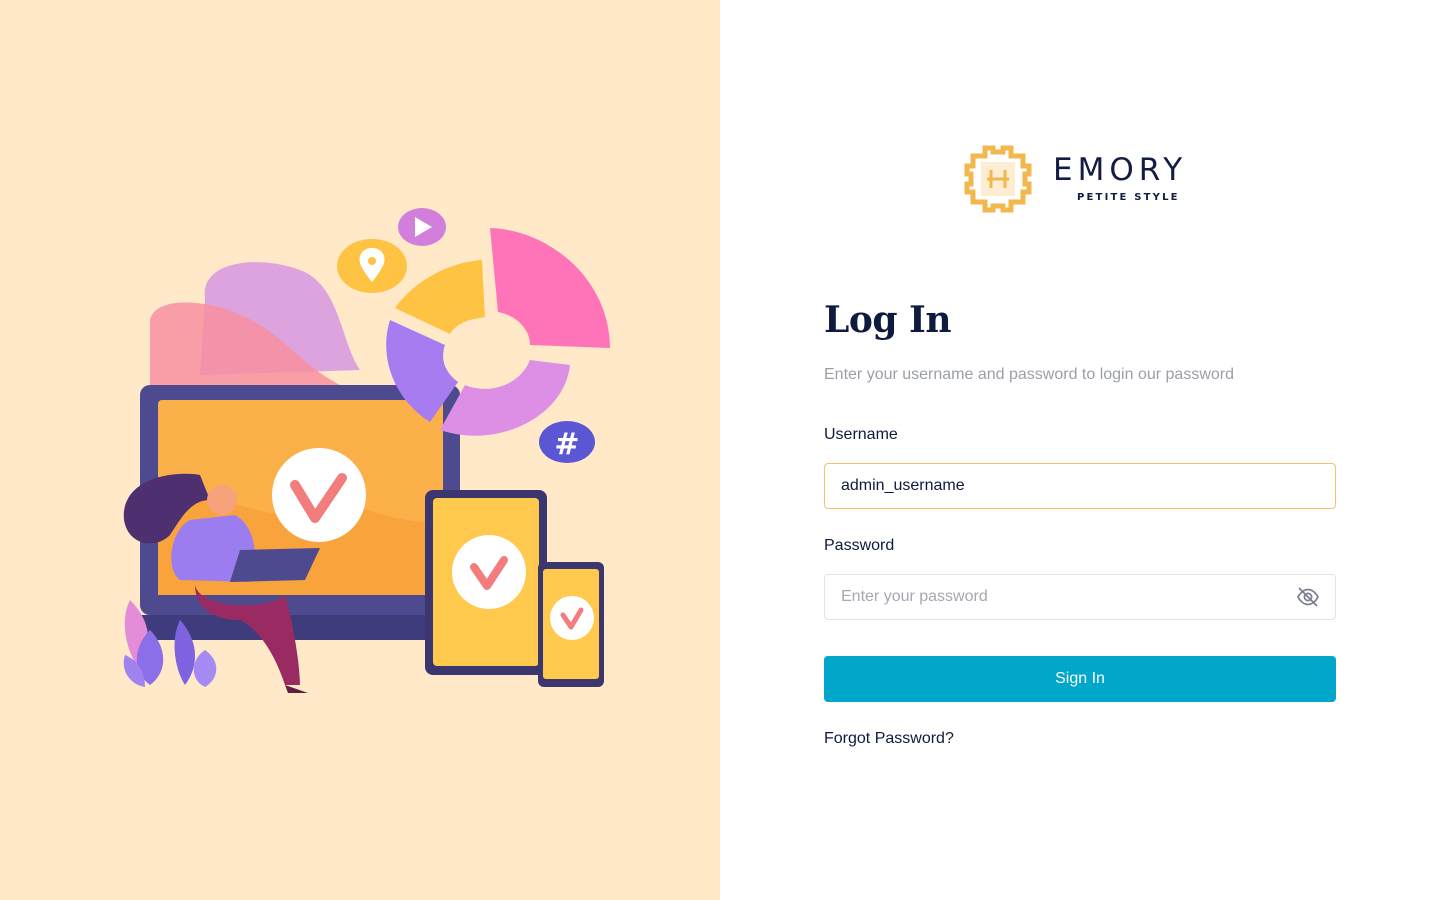 The height and width of the screenshot is (900, 1440). I want to click on brand-emblem-icon, so click(998, 179).